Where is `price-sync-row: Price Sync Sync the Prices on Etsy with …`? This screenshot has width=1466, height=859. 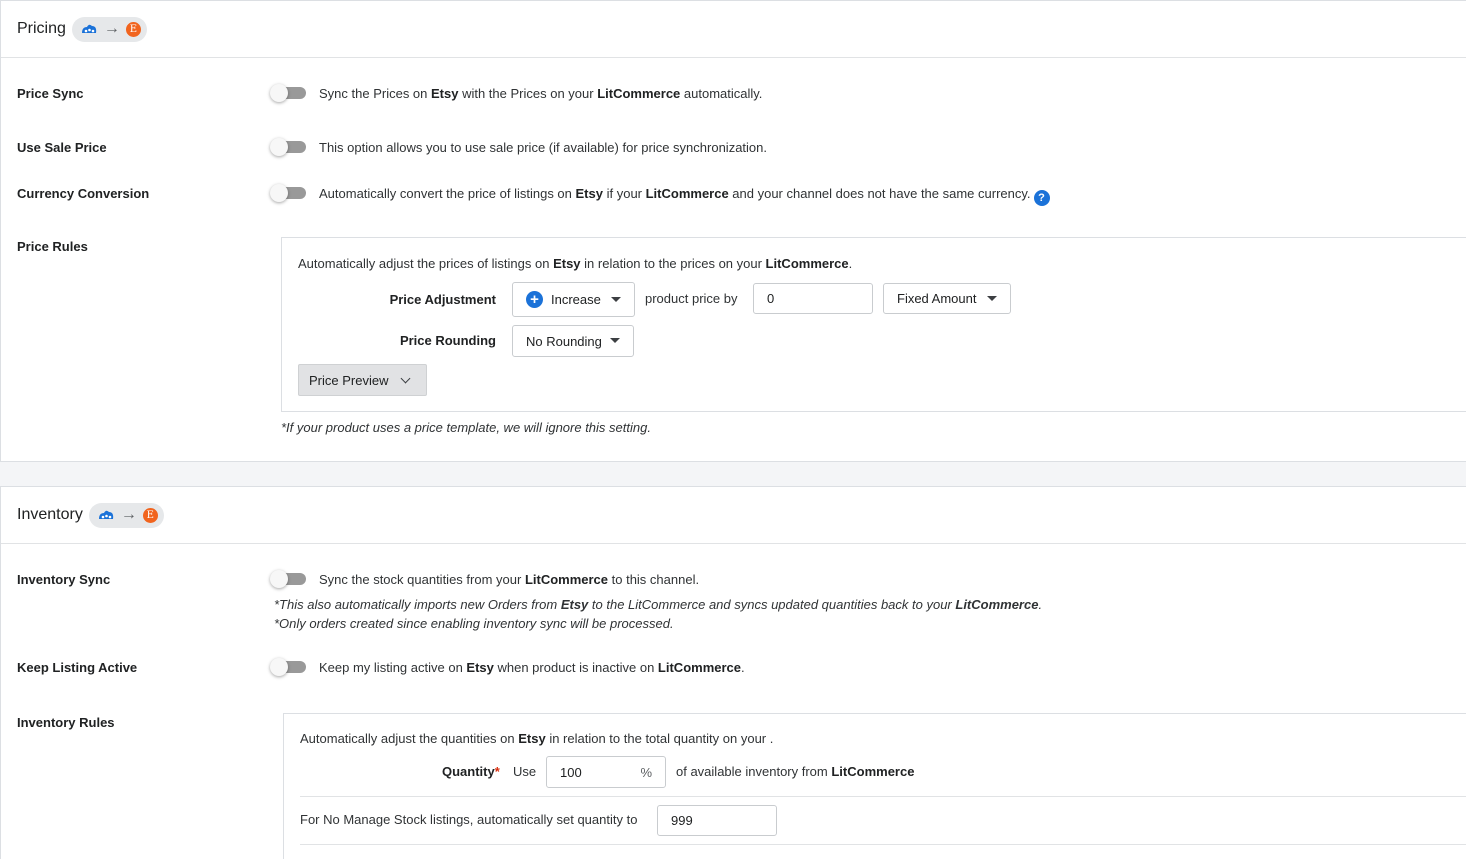
price-sync-row: Price Sync Sync the Prices on Etsy with … is located at coordinates (741, 94).